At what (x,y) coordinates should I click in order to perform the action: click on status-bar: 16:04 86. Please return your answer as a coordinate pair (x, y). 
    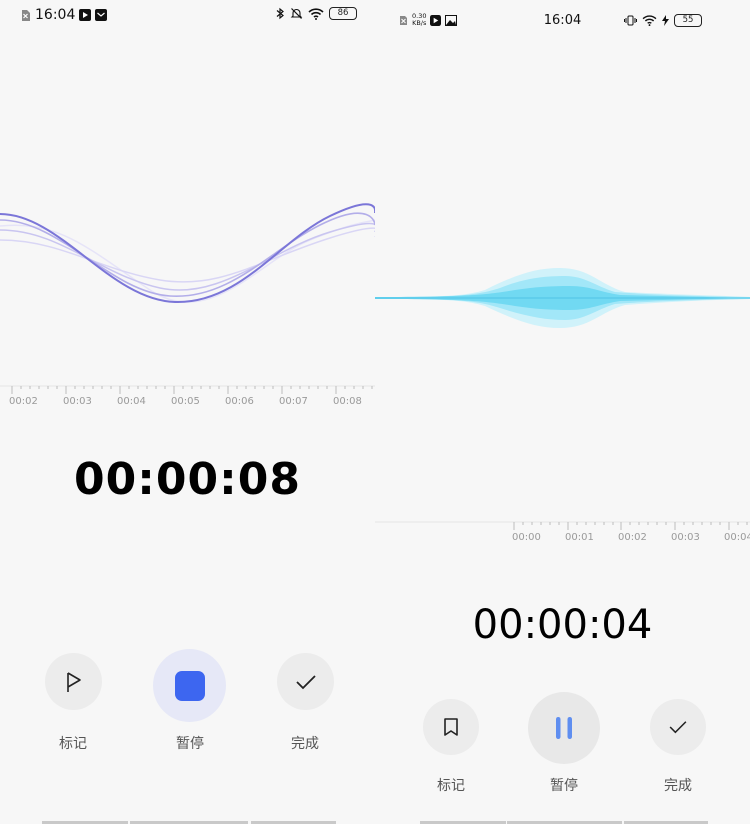
    Looking at the image, I should click on (187, 16).